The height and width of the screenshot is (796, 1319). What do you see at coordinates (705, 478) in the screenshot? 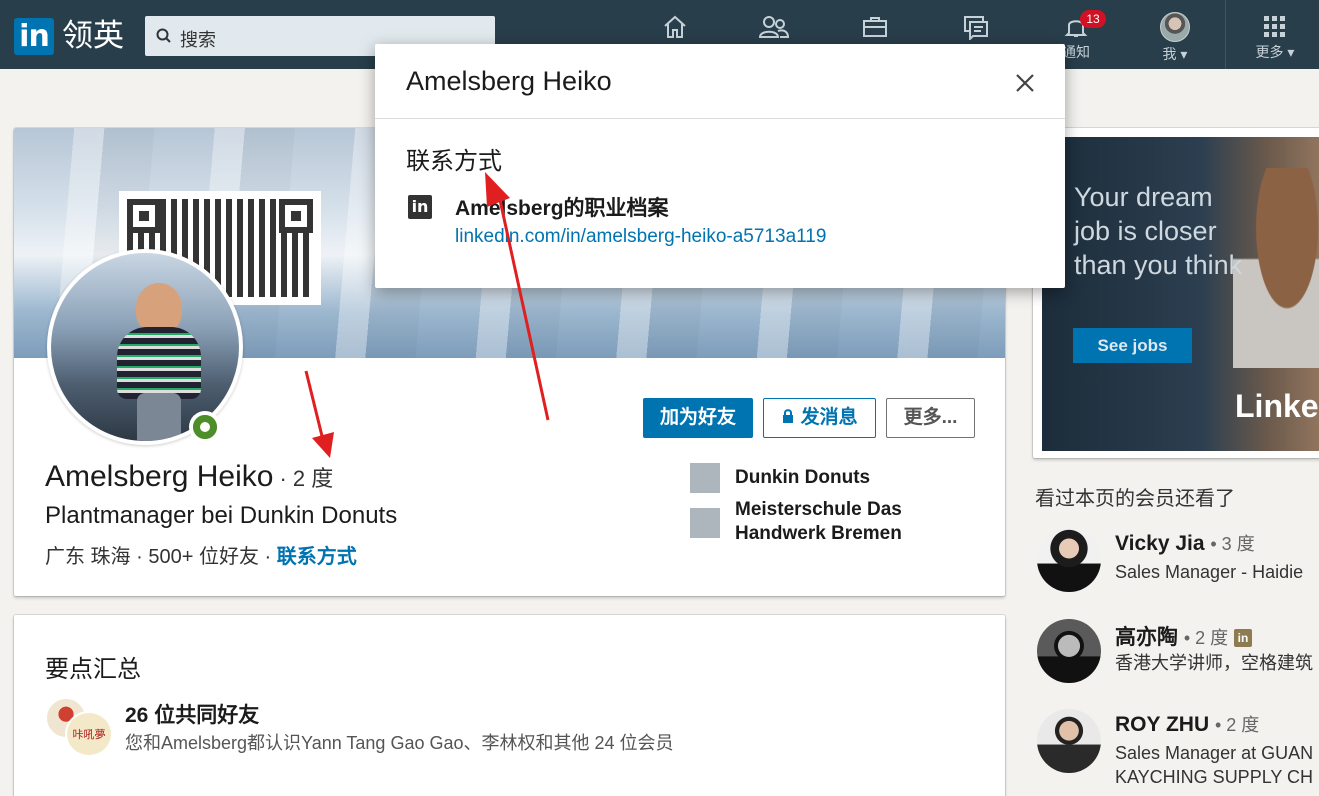
I see `company-logo` at bounding box center [705, 478].